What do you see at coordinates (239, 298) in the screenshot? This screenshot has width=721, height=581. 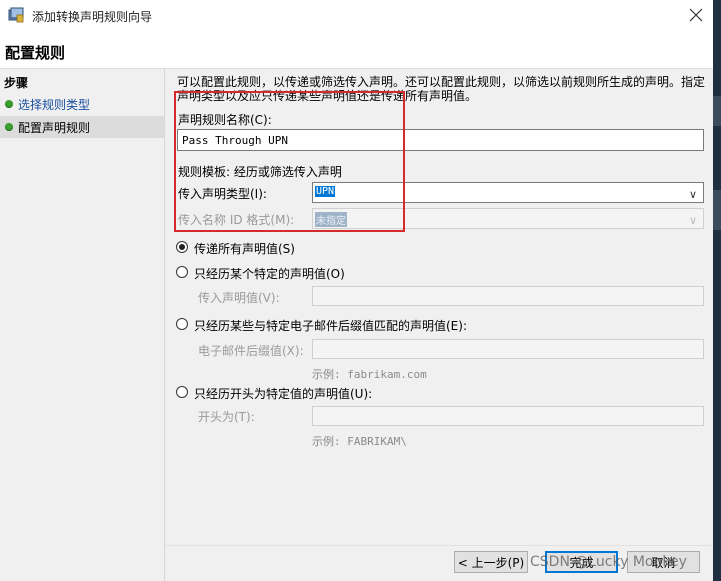 I see `incoming-claim-value-label: 传入声明值(V):` at bounding box center [239, 298].